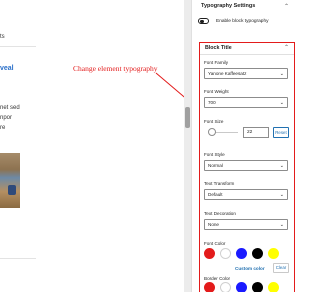 The image size is (320, 292). I want to click on font-size-slider-handle, so click(212, 132).